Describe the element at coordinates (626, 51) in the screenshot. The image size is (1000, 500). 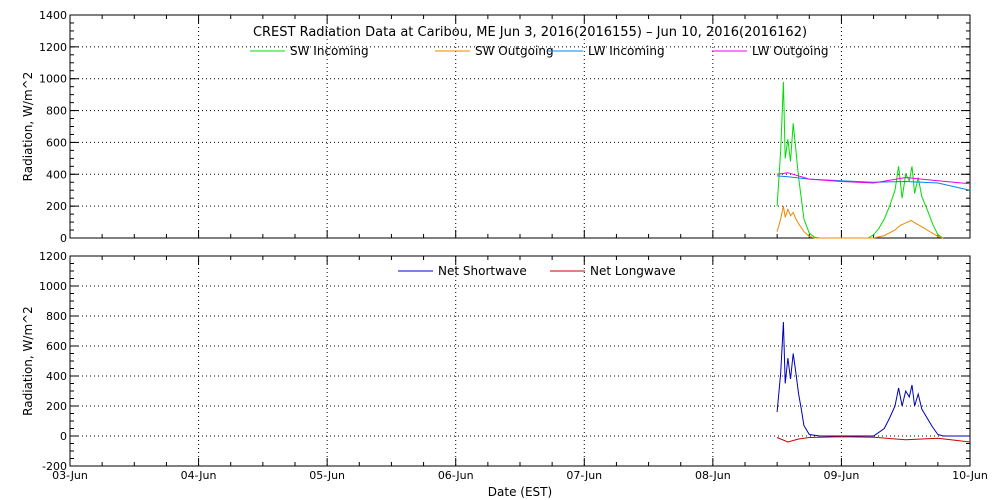
I see `legend-label: LW Incoming` at that location.